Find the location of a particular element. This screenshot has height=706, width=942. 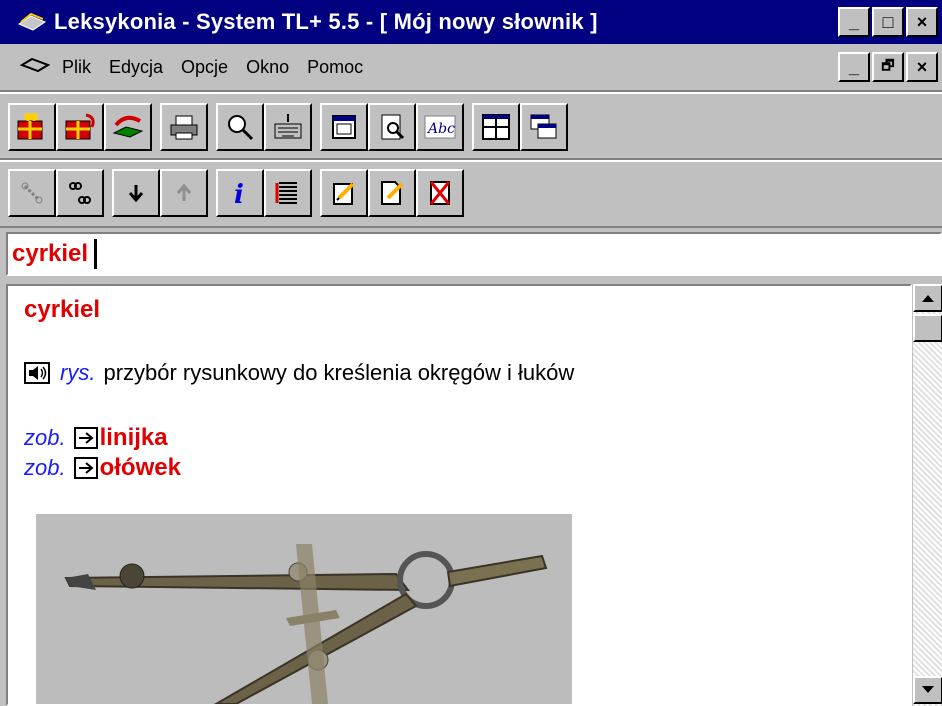

print-button is located at coordinates (184, 127).